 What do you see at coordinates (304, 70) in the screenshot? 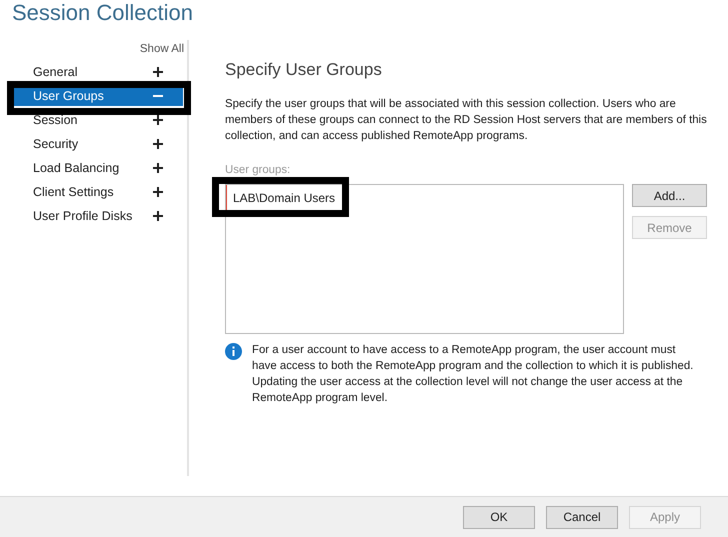
I see `page-heading: Specify User Groups` at bounding box center [304, 70].